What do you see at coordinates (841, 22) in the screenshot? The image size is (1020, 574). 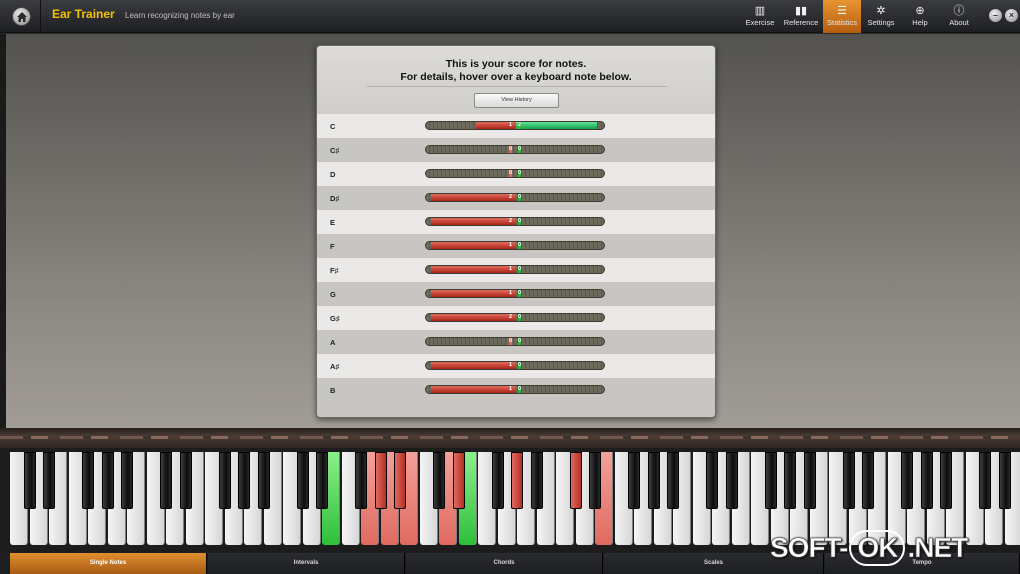 I see `nav-statistics-label: Statistics` at bounding box center [841, 22].